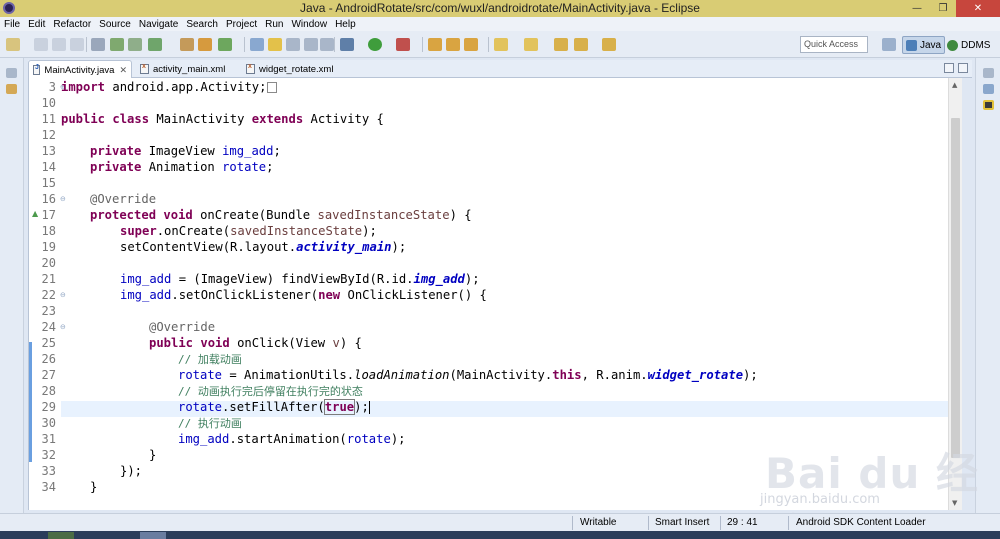 The height and width of the screenshot is (539, 1000). Describe the element at coordinates (123, 70) in the screenshot. I see `close-tab-icon: ✕` at that location.